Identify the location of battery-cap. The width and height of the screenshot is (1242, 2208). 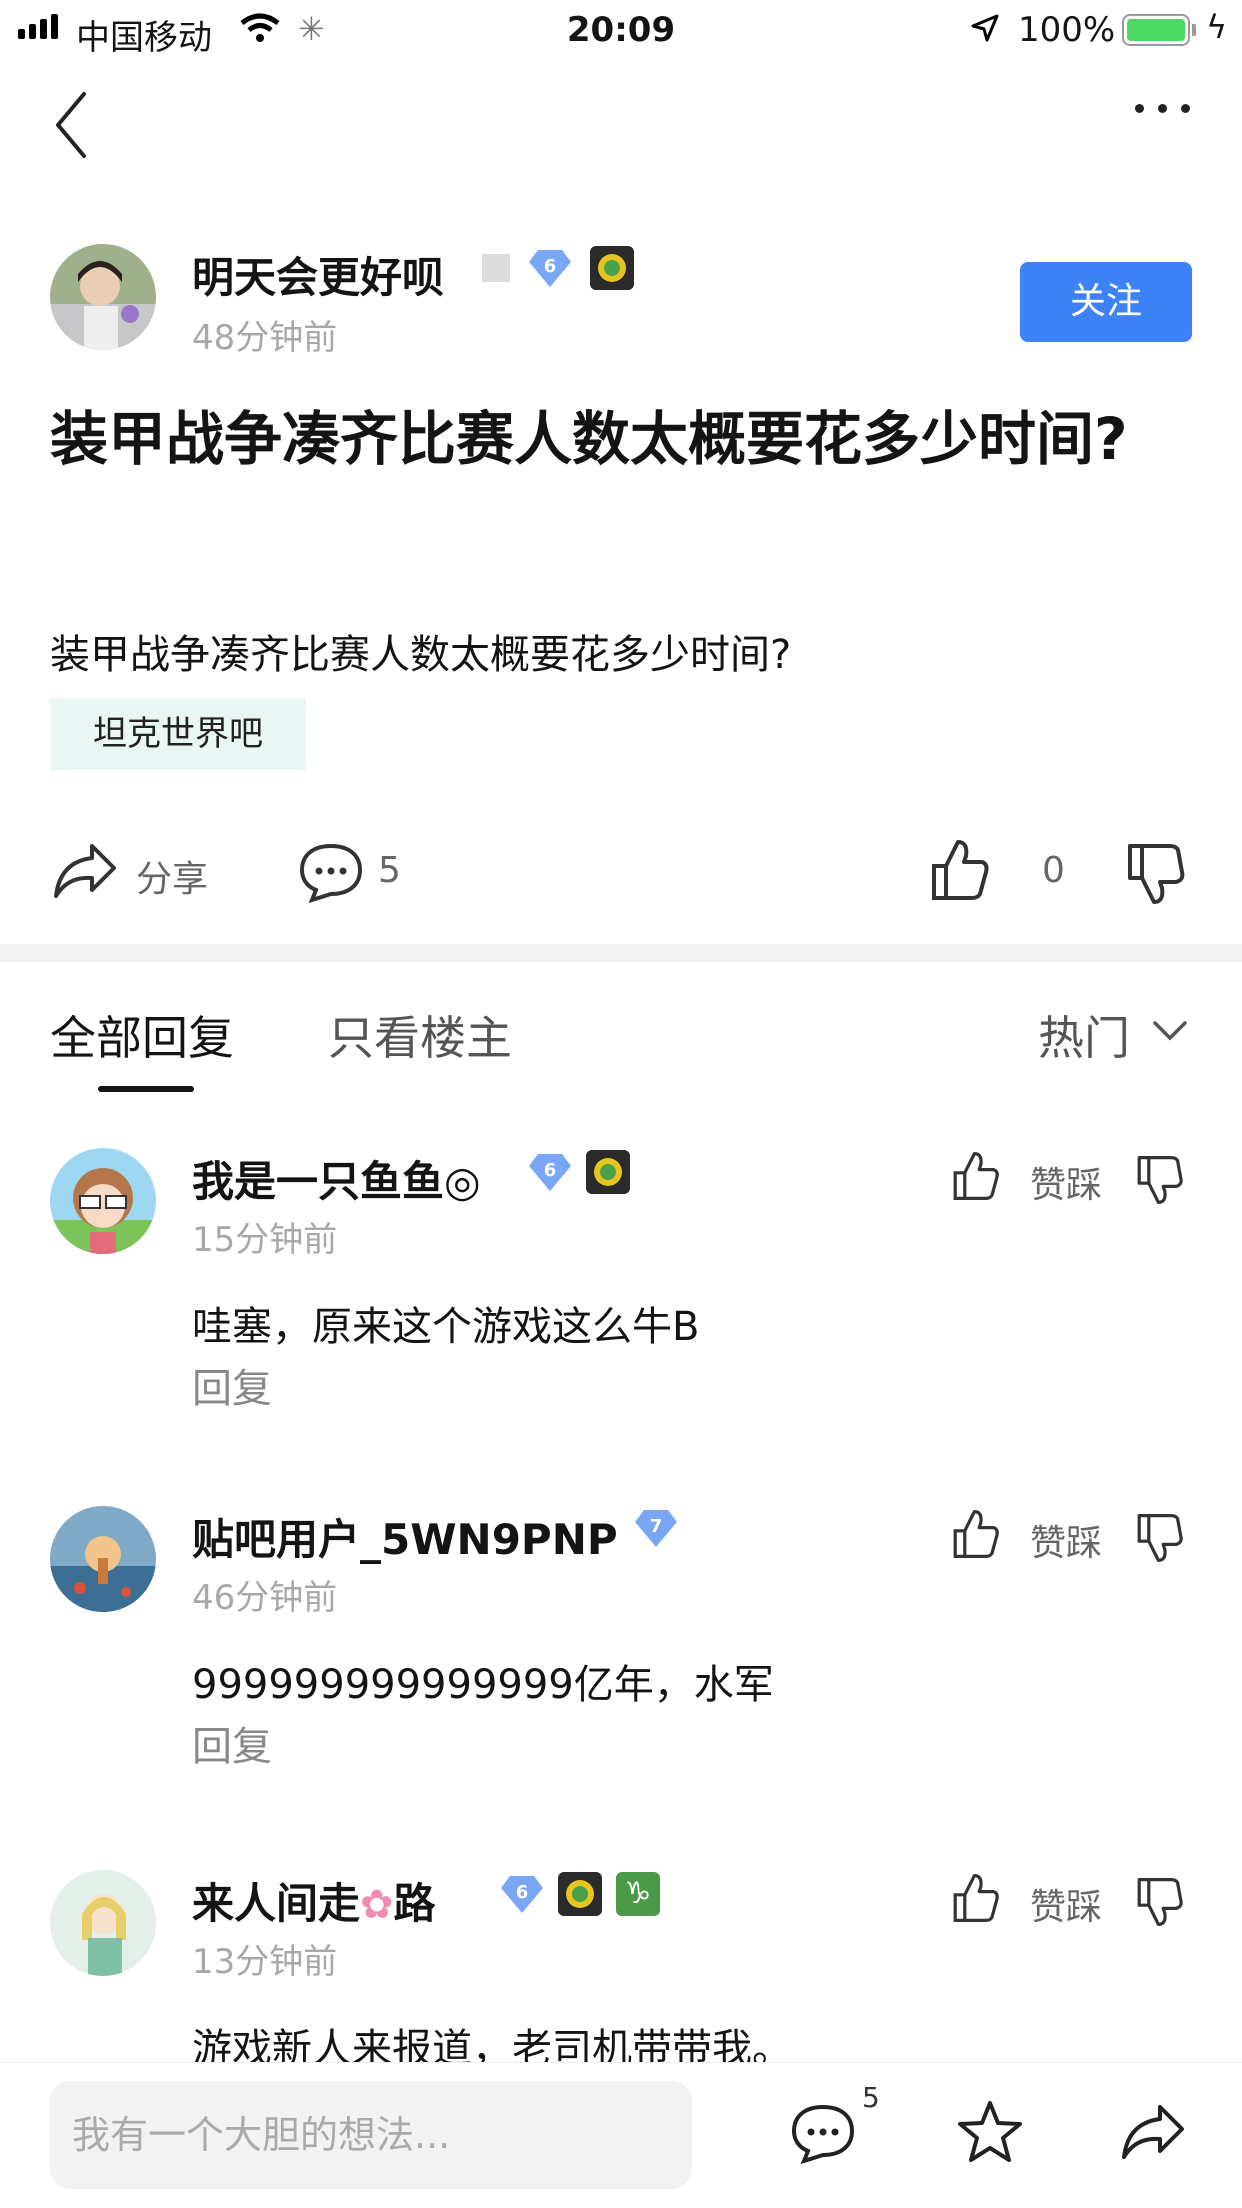
(1194, 30).